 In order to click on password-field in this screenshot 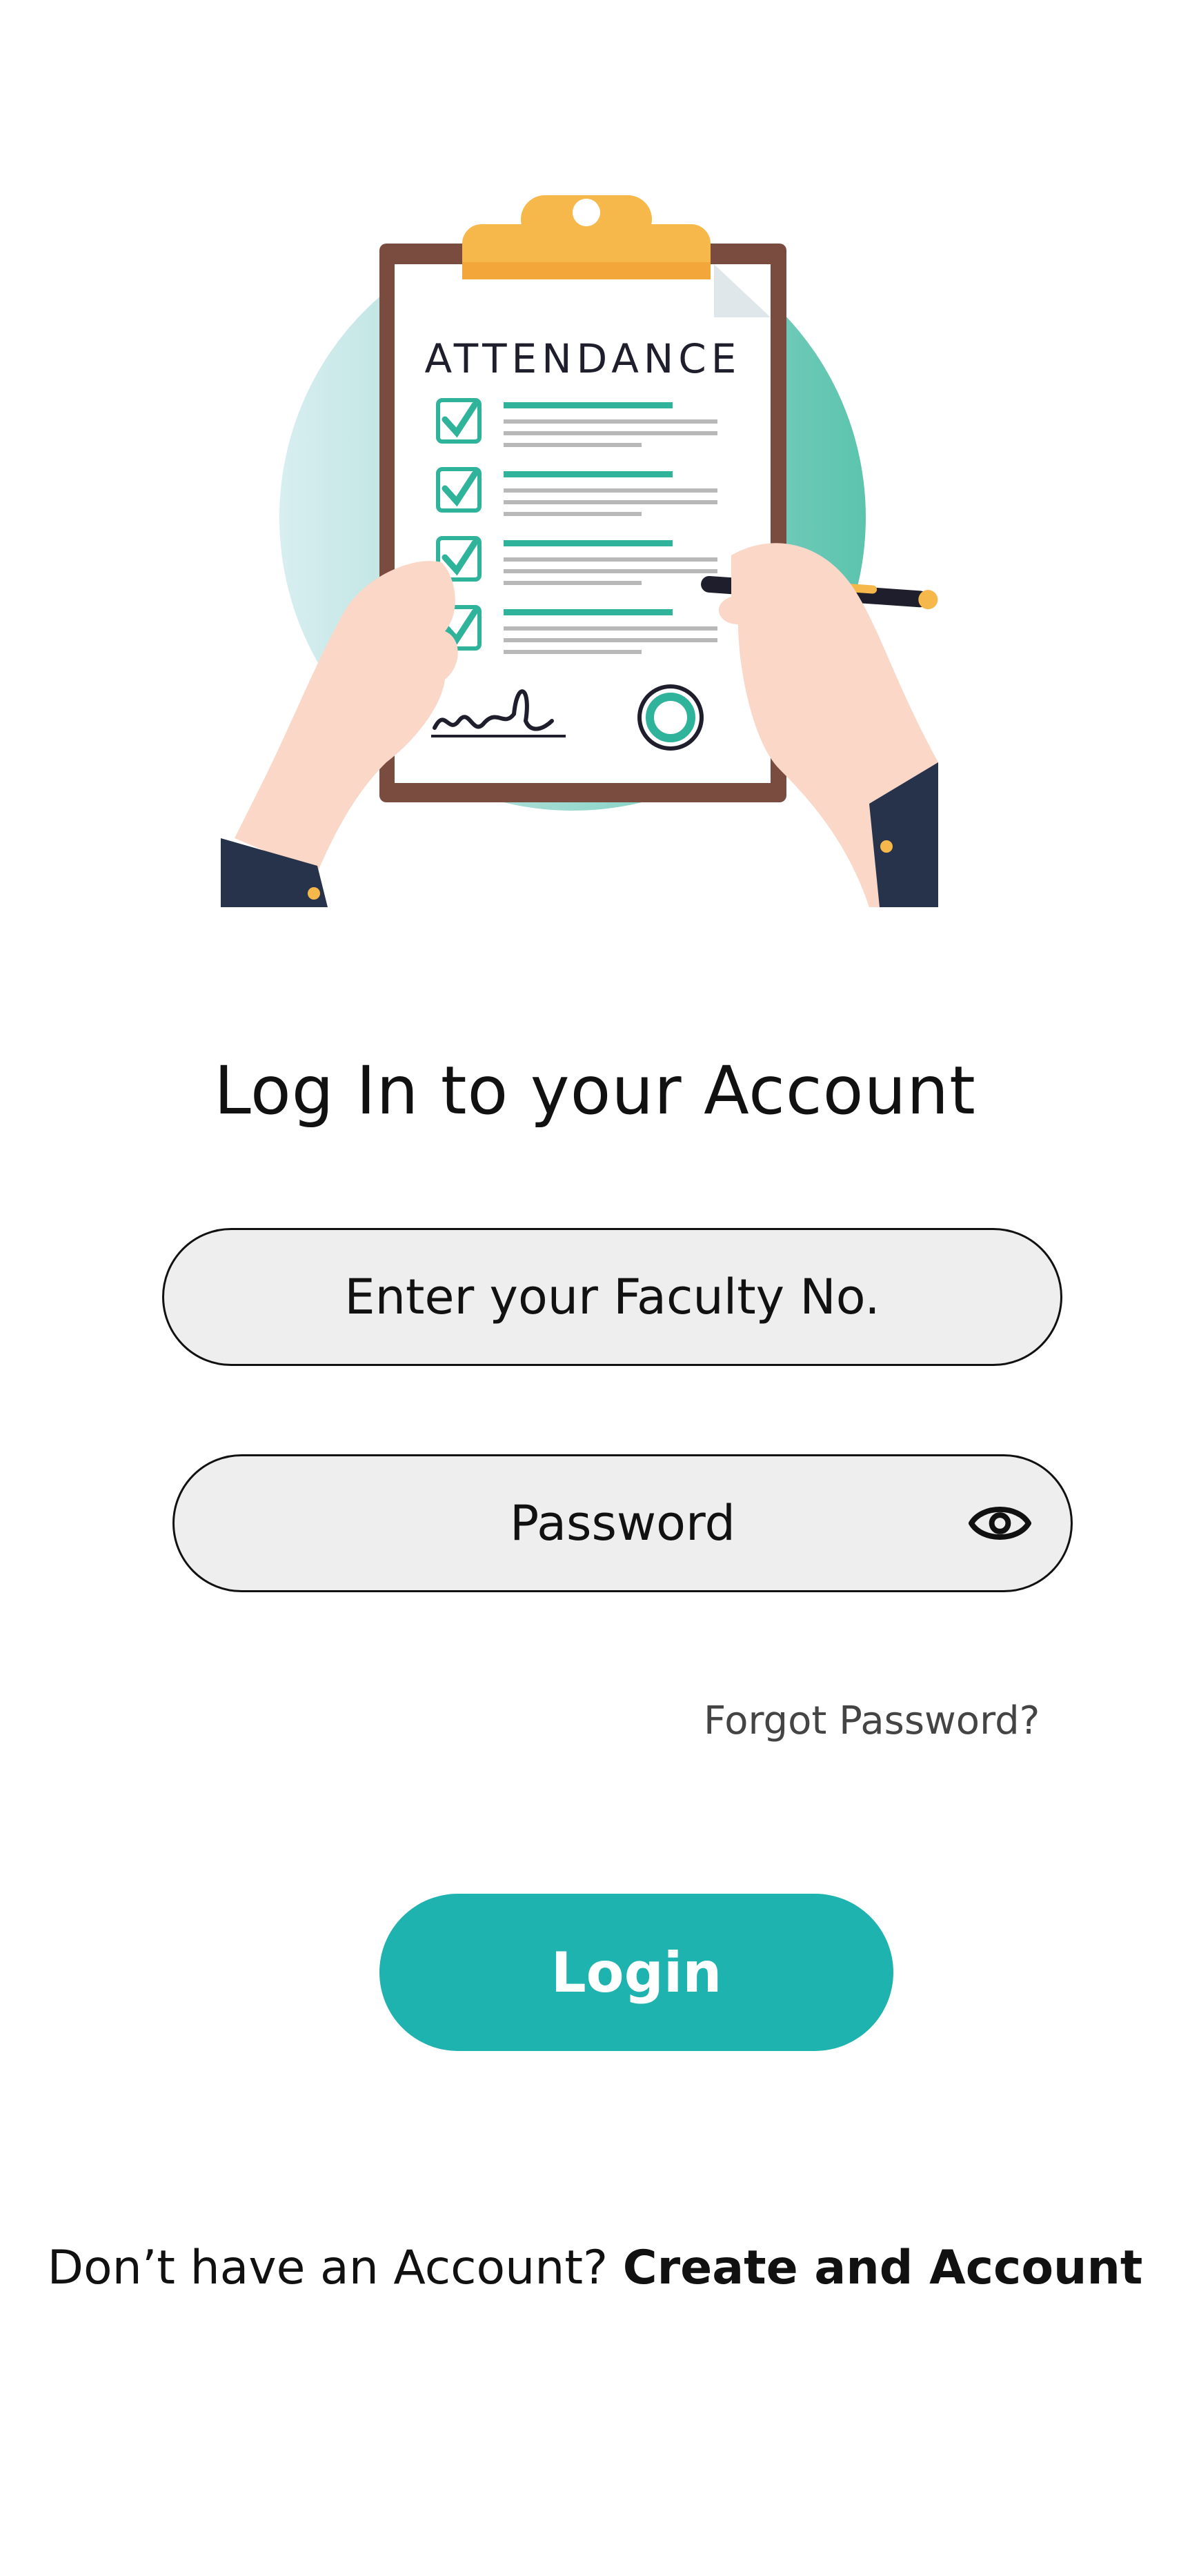, I will do `click(622, 1523)`.